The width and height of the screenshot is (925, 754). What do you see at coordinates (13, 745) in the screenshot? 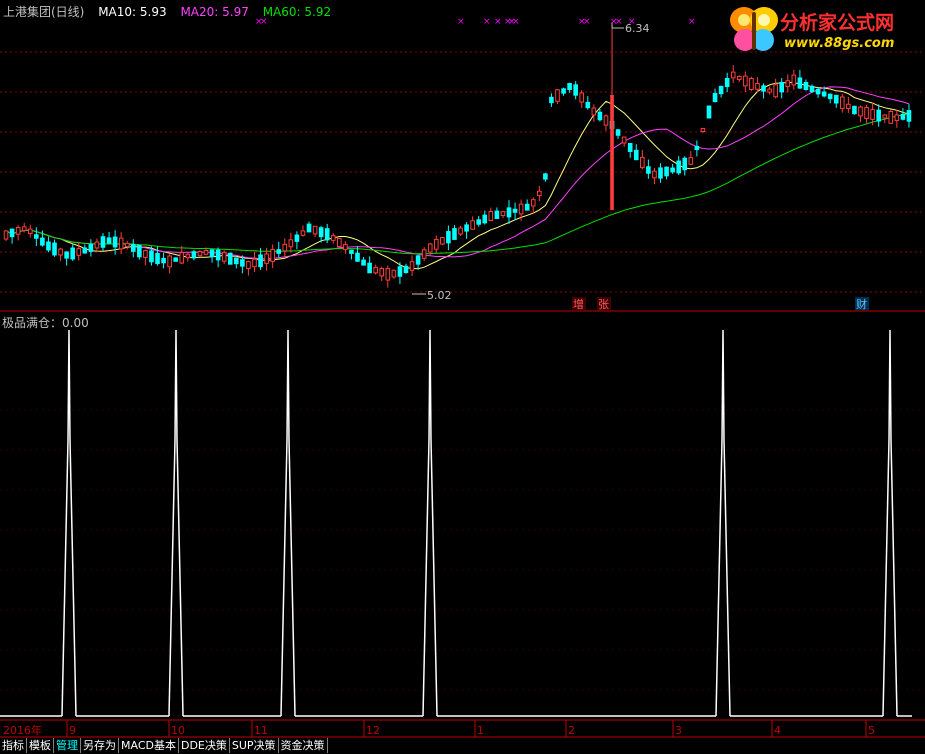
I see `tab-indicator: 指标` at bounding box center [13, 745].